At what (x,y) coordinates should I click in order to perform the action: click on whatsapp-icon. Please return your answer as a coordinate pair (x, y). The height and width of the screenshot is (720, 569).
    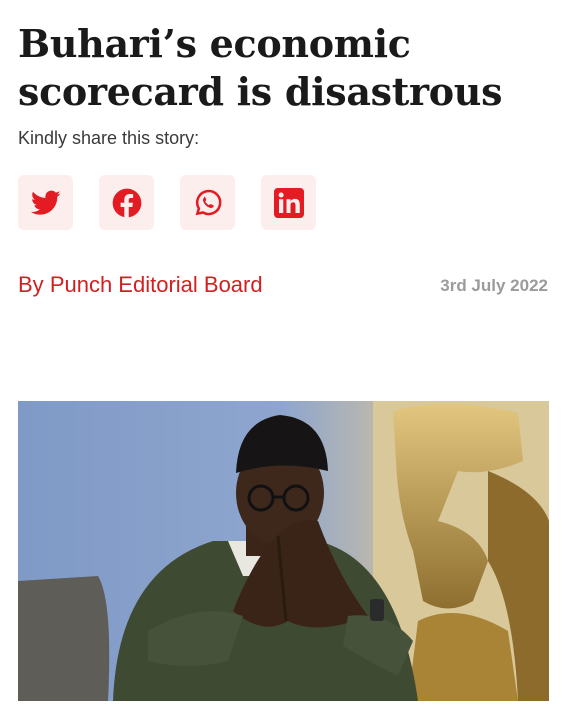
    Looking at the image, I should click on (208, 202).